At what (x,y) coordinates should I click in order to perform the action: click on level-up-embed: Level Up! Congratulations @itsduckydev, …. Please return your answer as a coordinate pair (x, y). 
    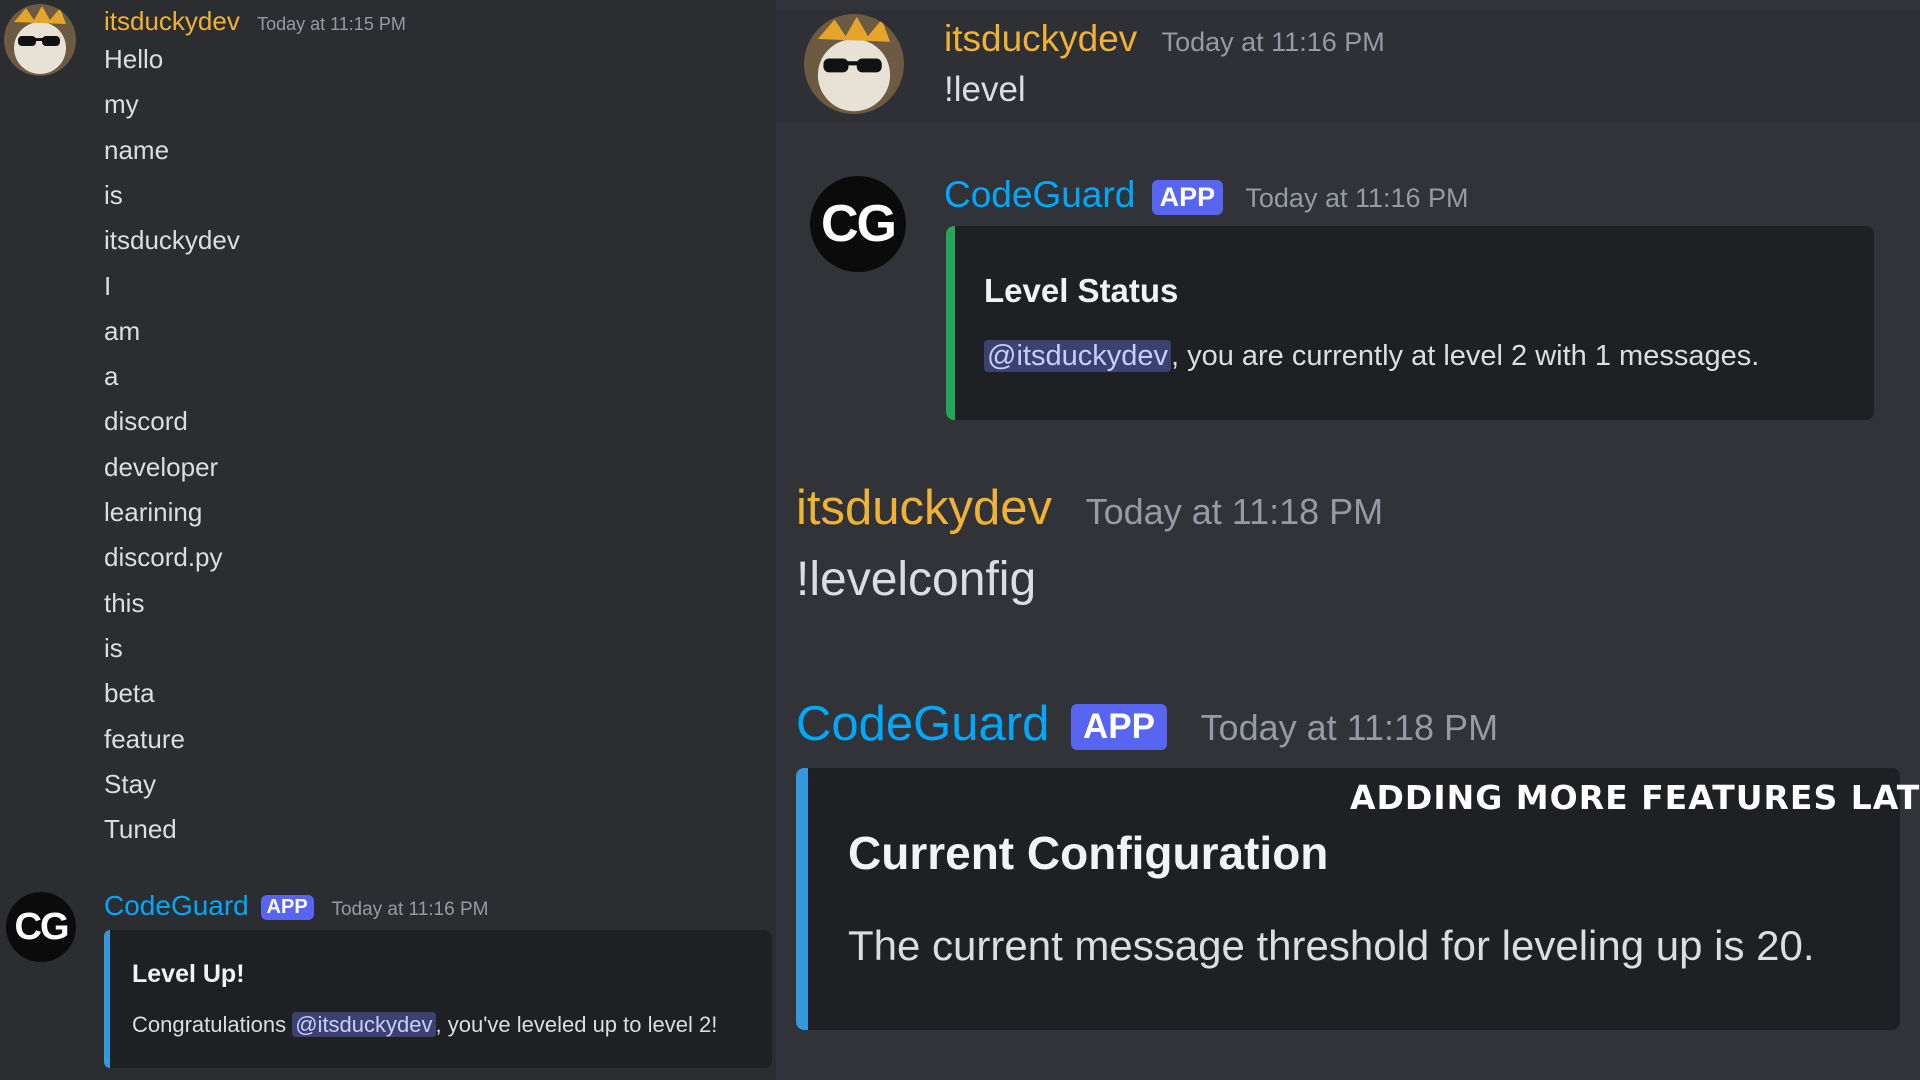
    Looking at the image, I should click on (438, 999).